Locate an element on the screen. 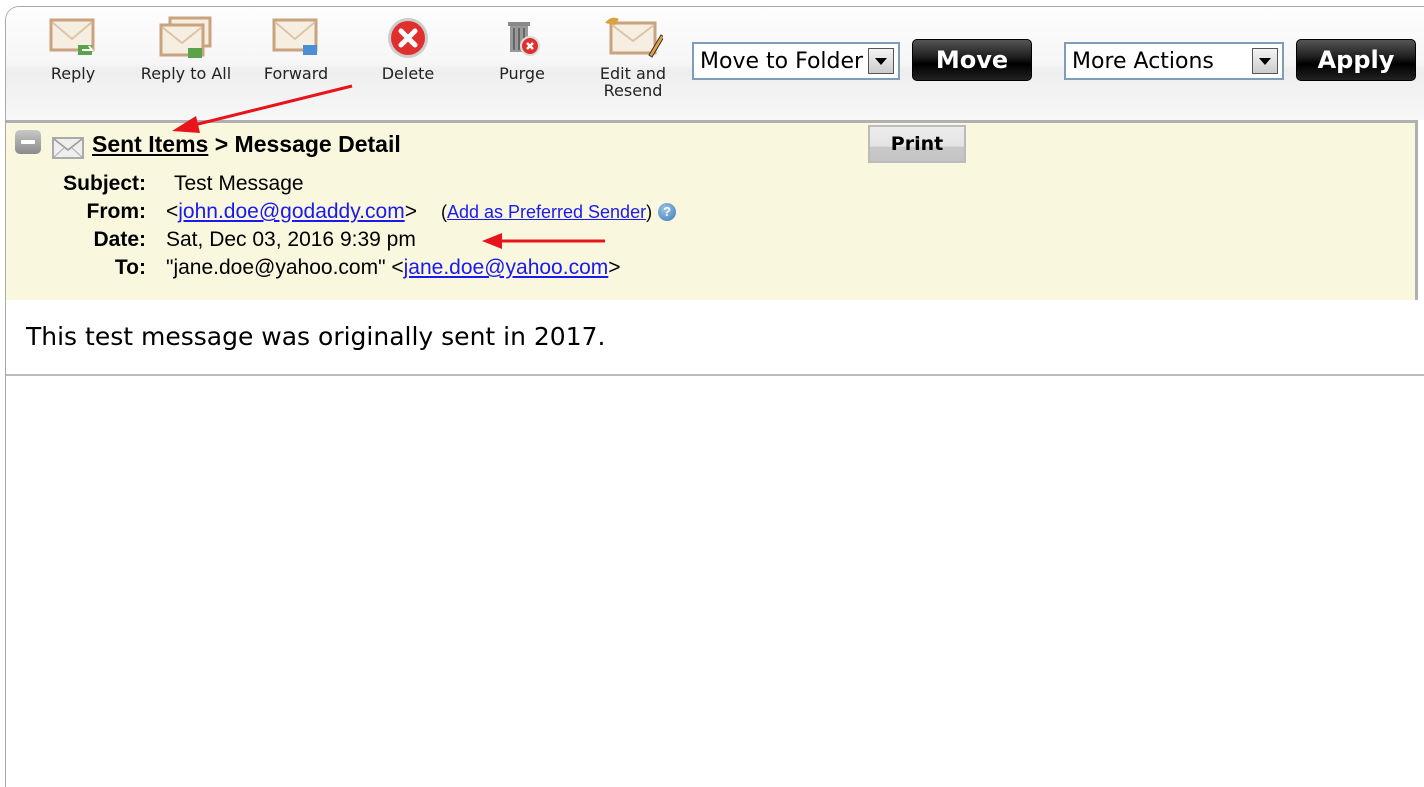 The height and width of the screenshot is (787, 1424). envelope-icon is located at coordinates (68, 150).